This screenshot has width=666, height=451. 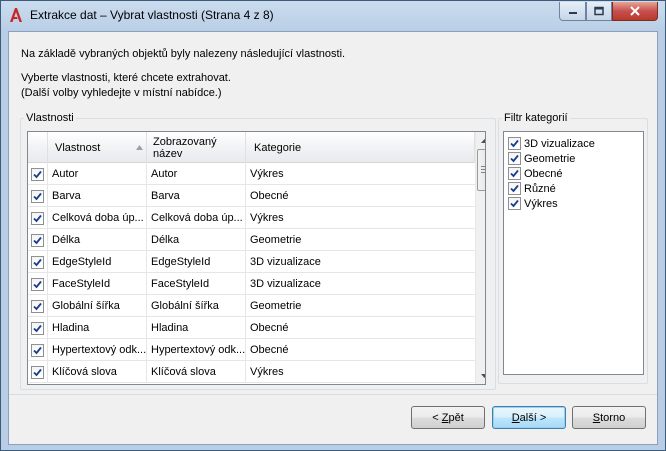 What do you see at coordinates (165, 240) in the screenshot?
I see `display-name: Délka` at bounding box center [165, 240].